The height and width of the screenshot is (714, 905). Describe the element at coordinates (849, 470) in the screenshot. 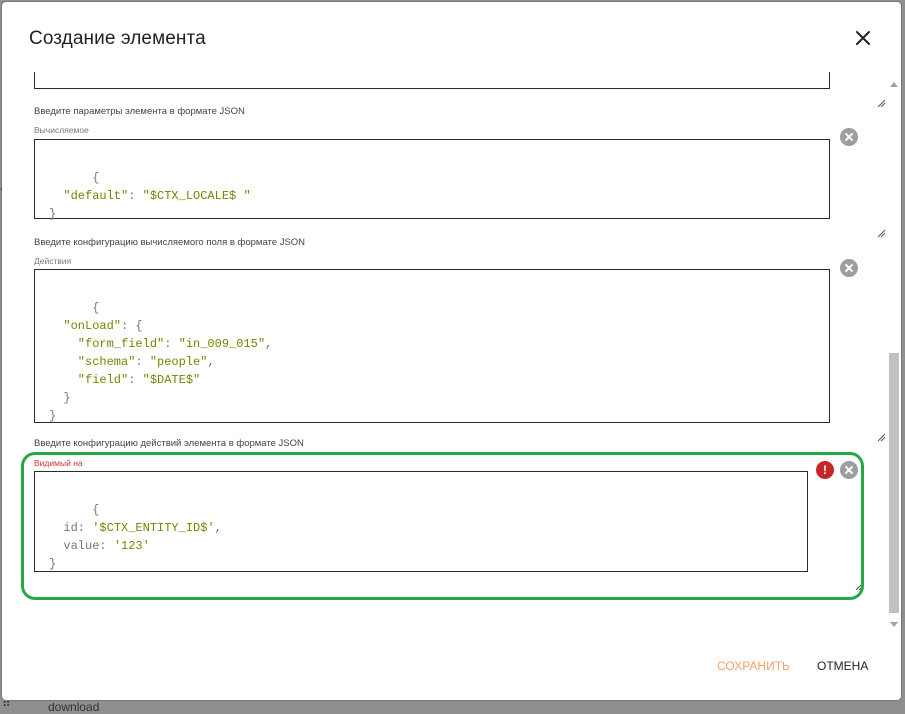

I see `remove-visible-on-button` at that location.